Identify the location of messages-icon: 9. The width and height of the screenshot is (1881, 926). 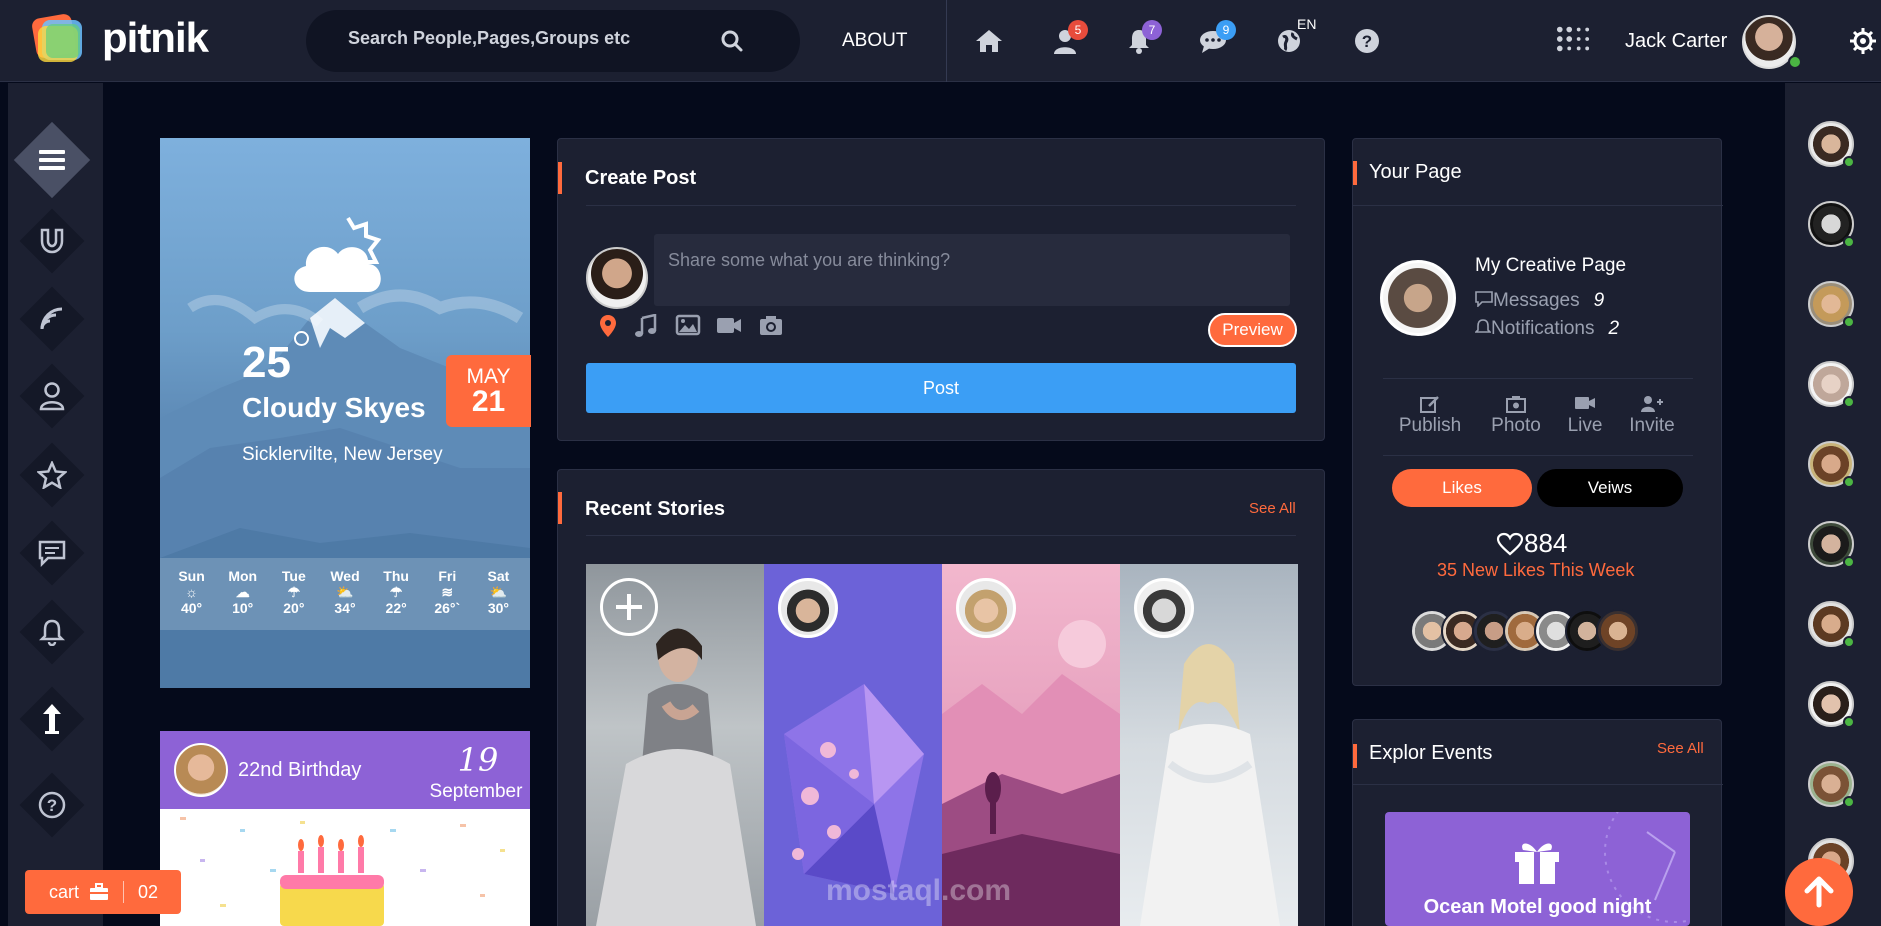
(1216, 38).